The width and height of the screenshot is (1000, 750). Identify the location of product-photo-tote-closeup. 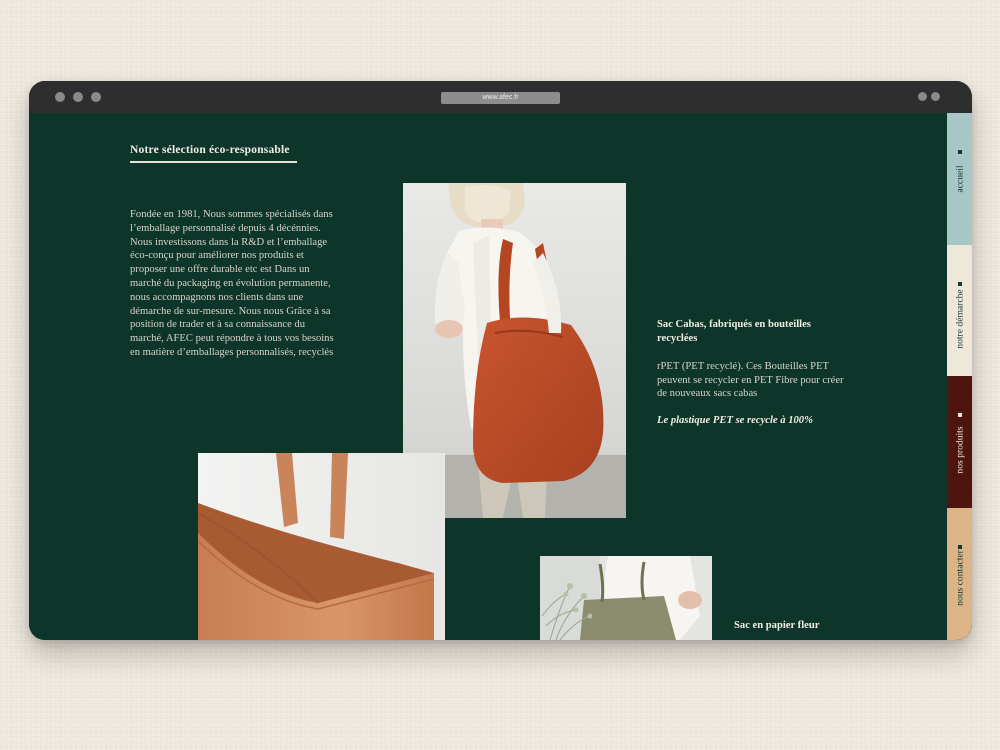
(321, 546).